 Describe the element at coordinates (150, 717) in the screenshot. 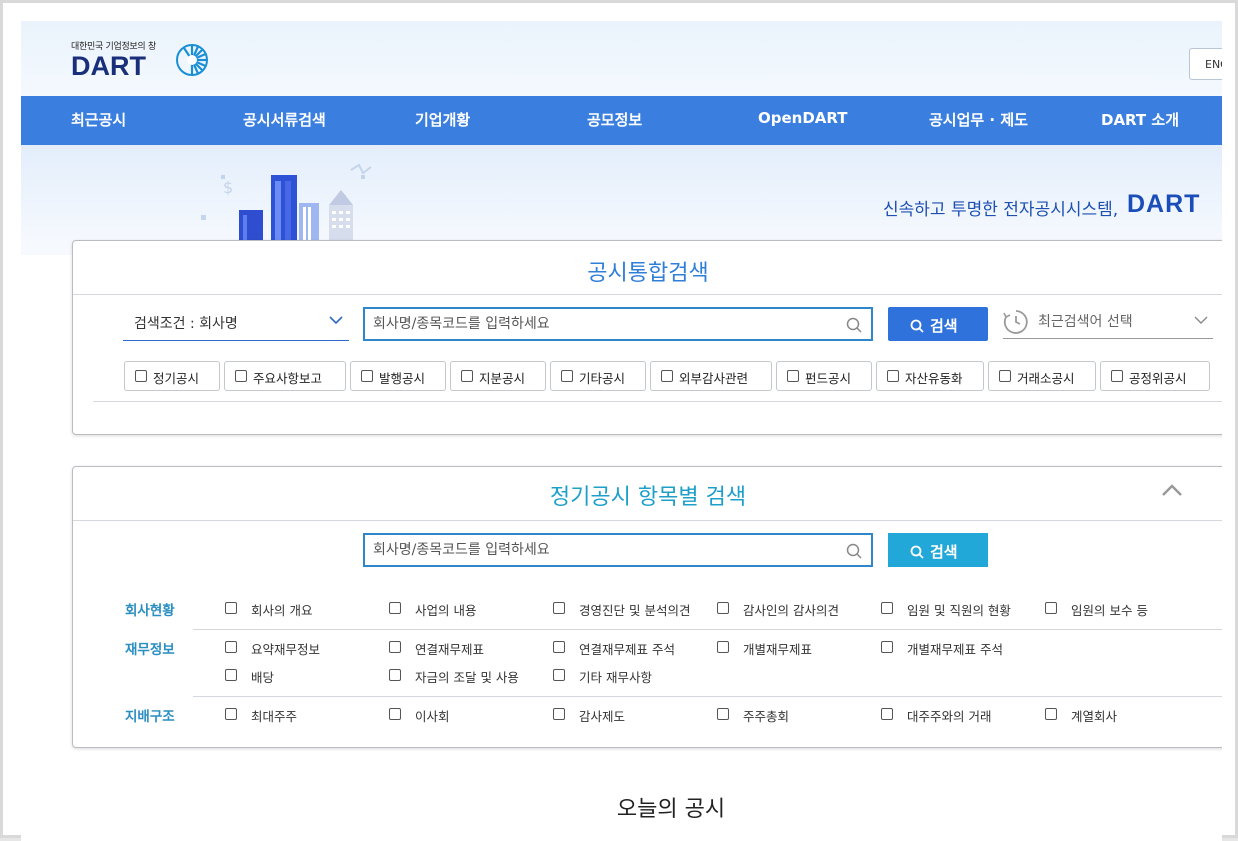

I see `category-governance: 지배구조` at that location.